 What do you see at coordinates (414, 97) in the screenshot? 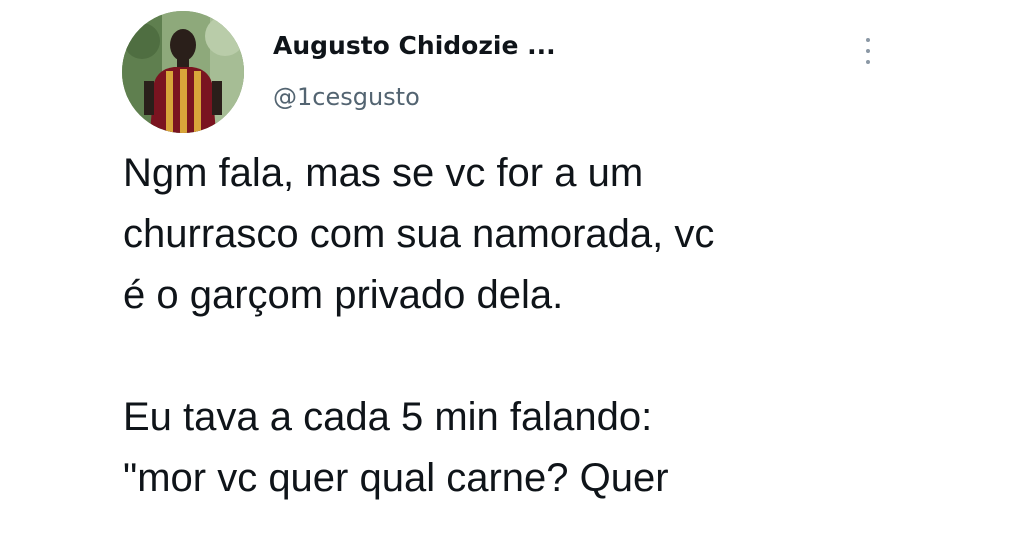
I see `author-handle: @1cesgusto` at bounding box center [414, 97].